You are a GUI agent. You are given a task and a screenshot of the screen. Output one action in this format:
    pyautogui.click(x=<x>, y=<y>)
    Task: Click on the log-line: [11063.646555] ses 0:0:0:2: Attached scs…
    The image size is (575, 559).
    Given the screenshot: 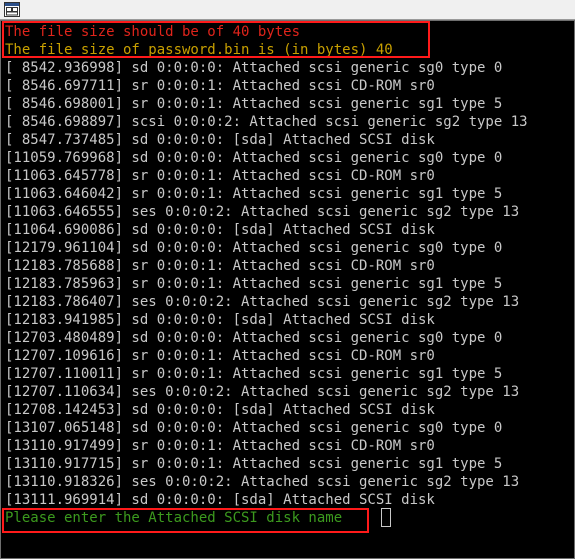 What is the action you would take?
    pyautogui.click(x=262, y=212)
    